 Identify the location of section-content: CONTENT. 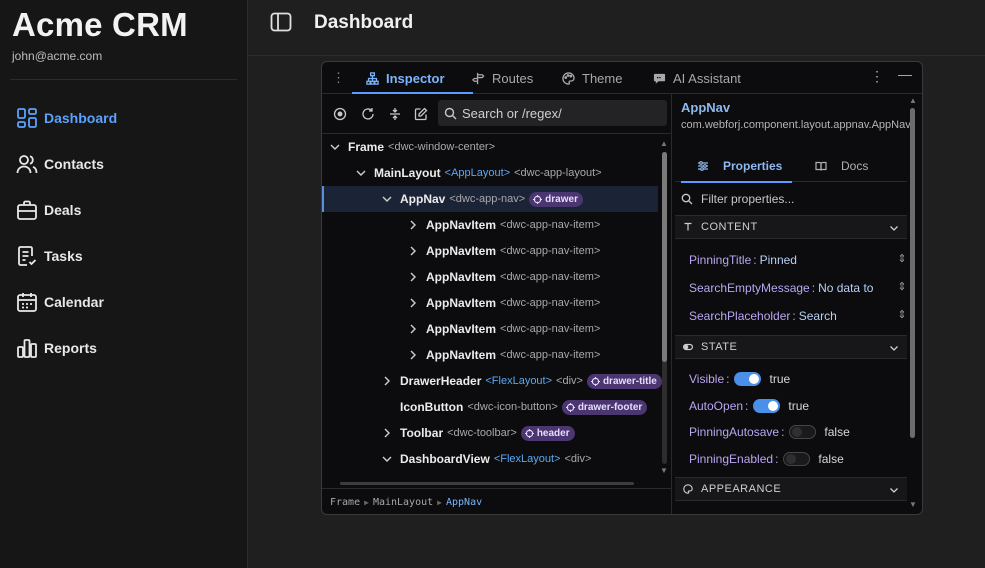
(791, 227).